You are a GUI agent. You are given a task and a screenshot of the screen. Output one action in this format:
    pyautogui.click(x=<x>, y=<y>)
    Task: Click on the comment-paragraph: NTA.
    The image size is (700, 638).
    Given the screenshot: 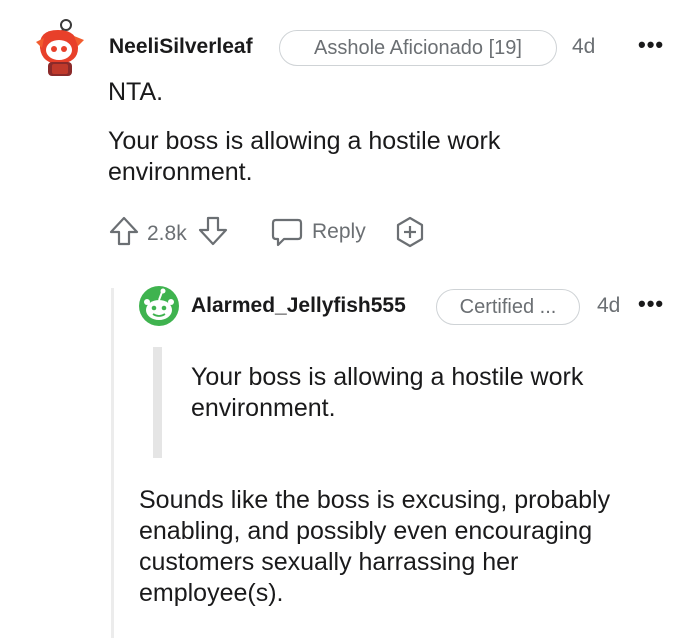 What is the action you would take?
    pyautogui.click(x=136, y=92)
    